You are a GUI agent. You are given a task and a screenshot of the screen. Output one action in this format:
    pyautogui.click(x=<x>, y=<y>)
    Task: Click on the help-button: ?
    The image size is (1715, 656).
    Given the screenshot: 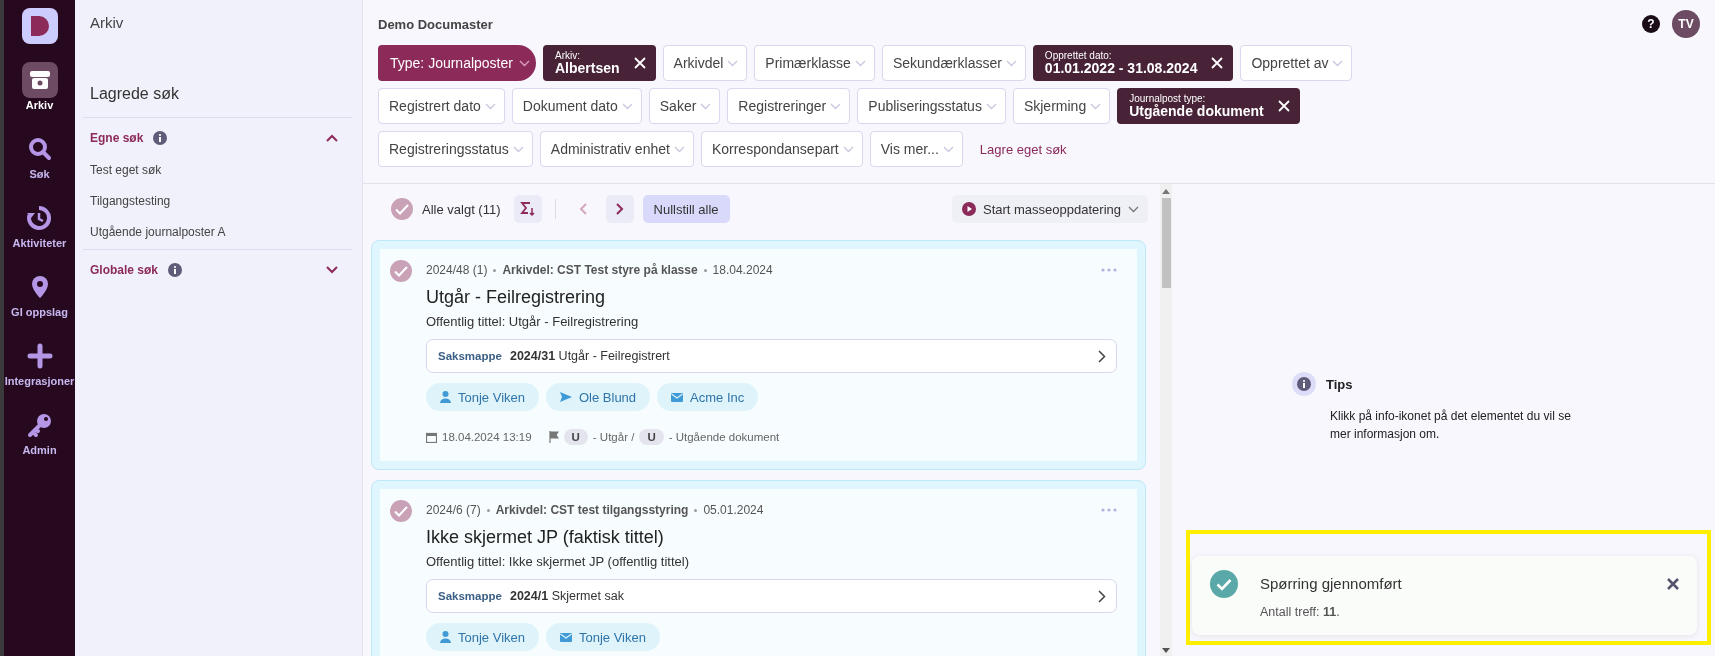 What is the action you would take?
    pyautogui.click(x=1651, y=24)
    